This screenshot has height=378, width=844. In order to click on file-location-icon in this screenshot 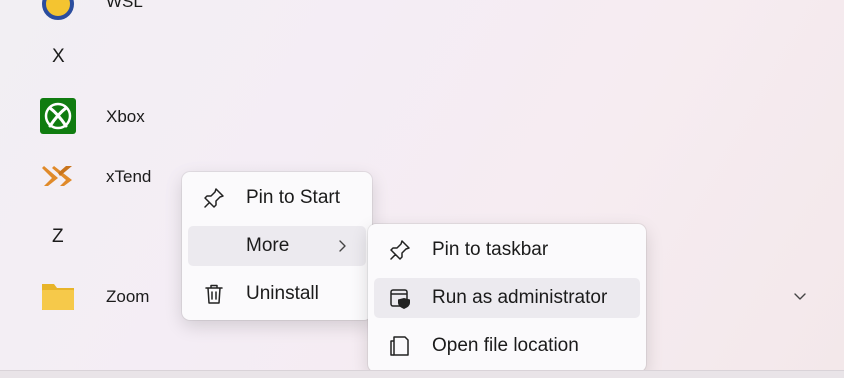, I will do `click(399, 346)`.